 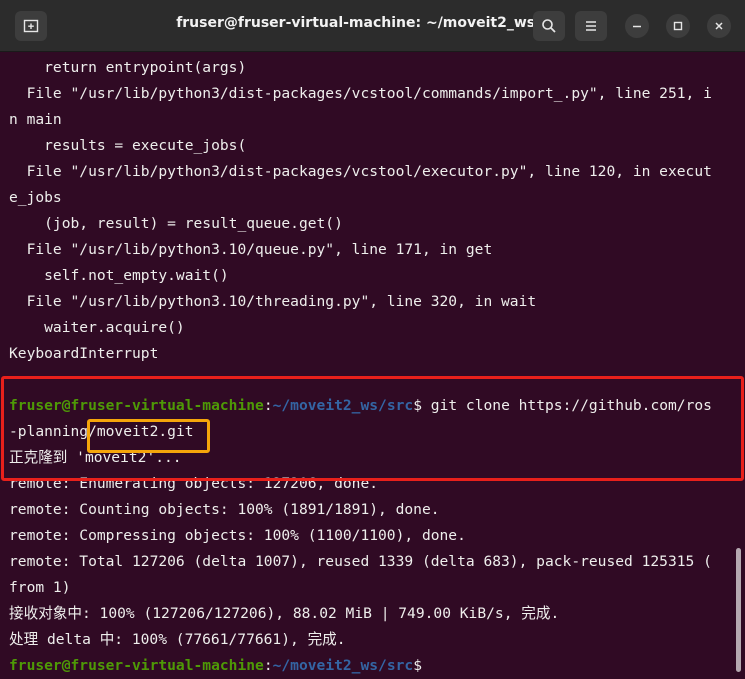 I want to click on keyboard-interrupt-line: KeyboardInterrupt, so click(x=84, y=353).